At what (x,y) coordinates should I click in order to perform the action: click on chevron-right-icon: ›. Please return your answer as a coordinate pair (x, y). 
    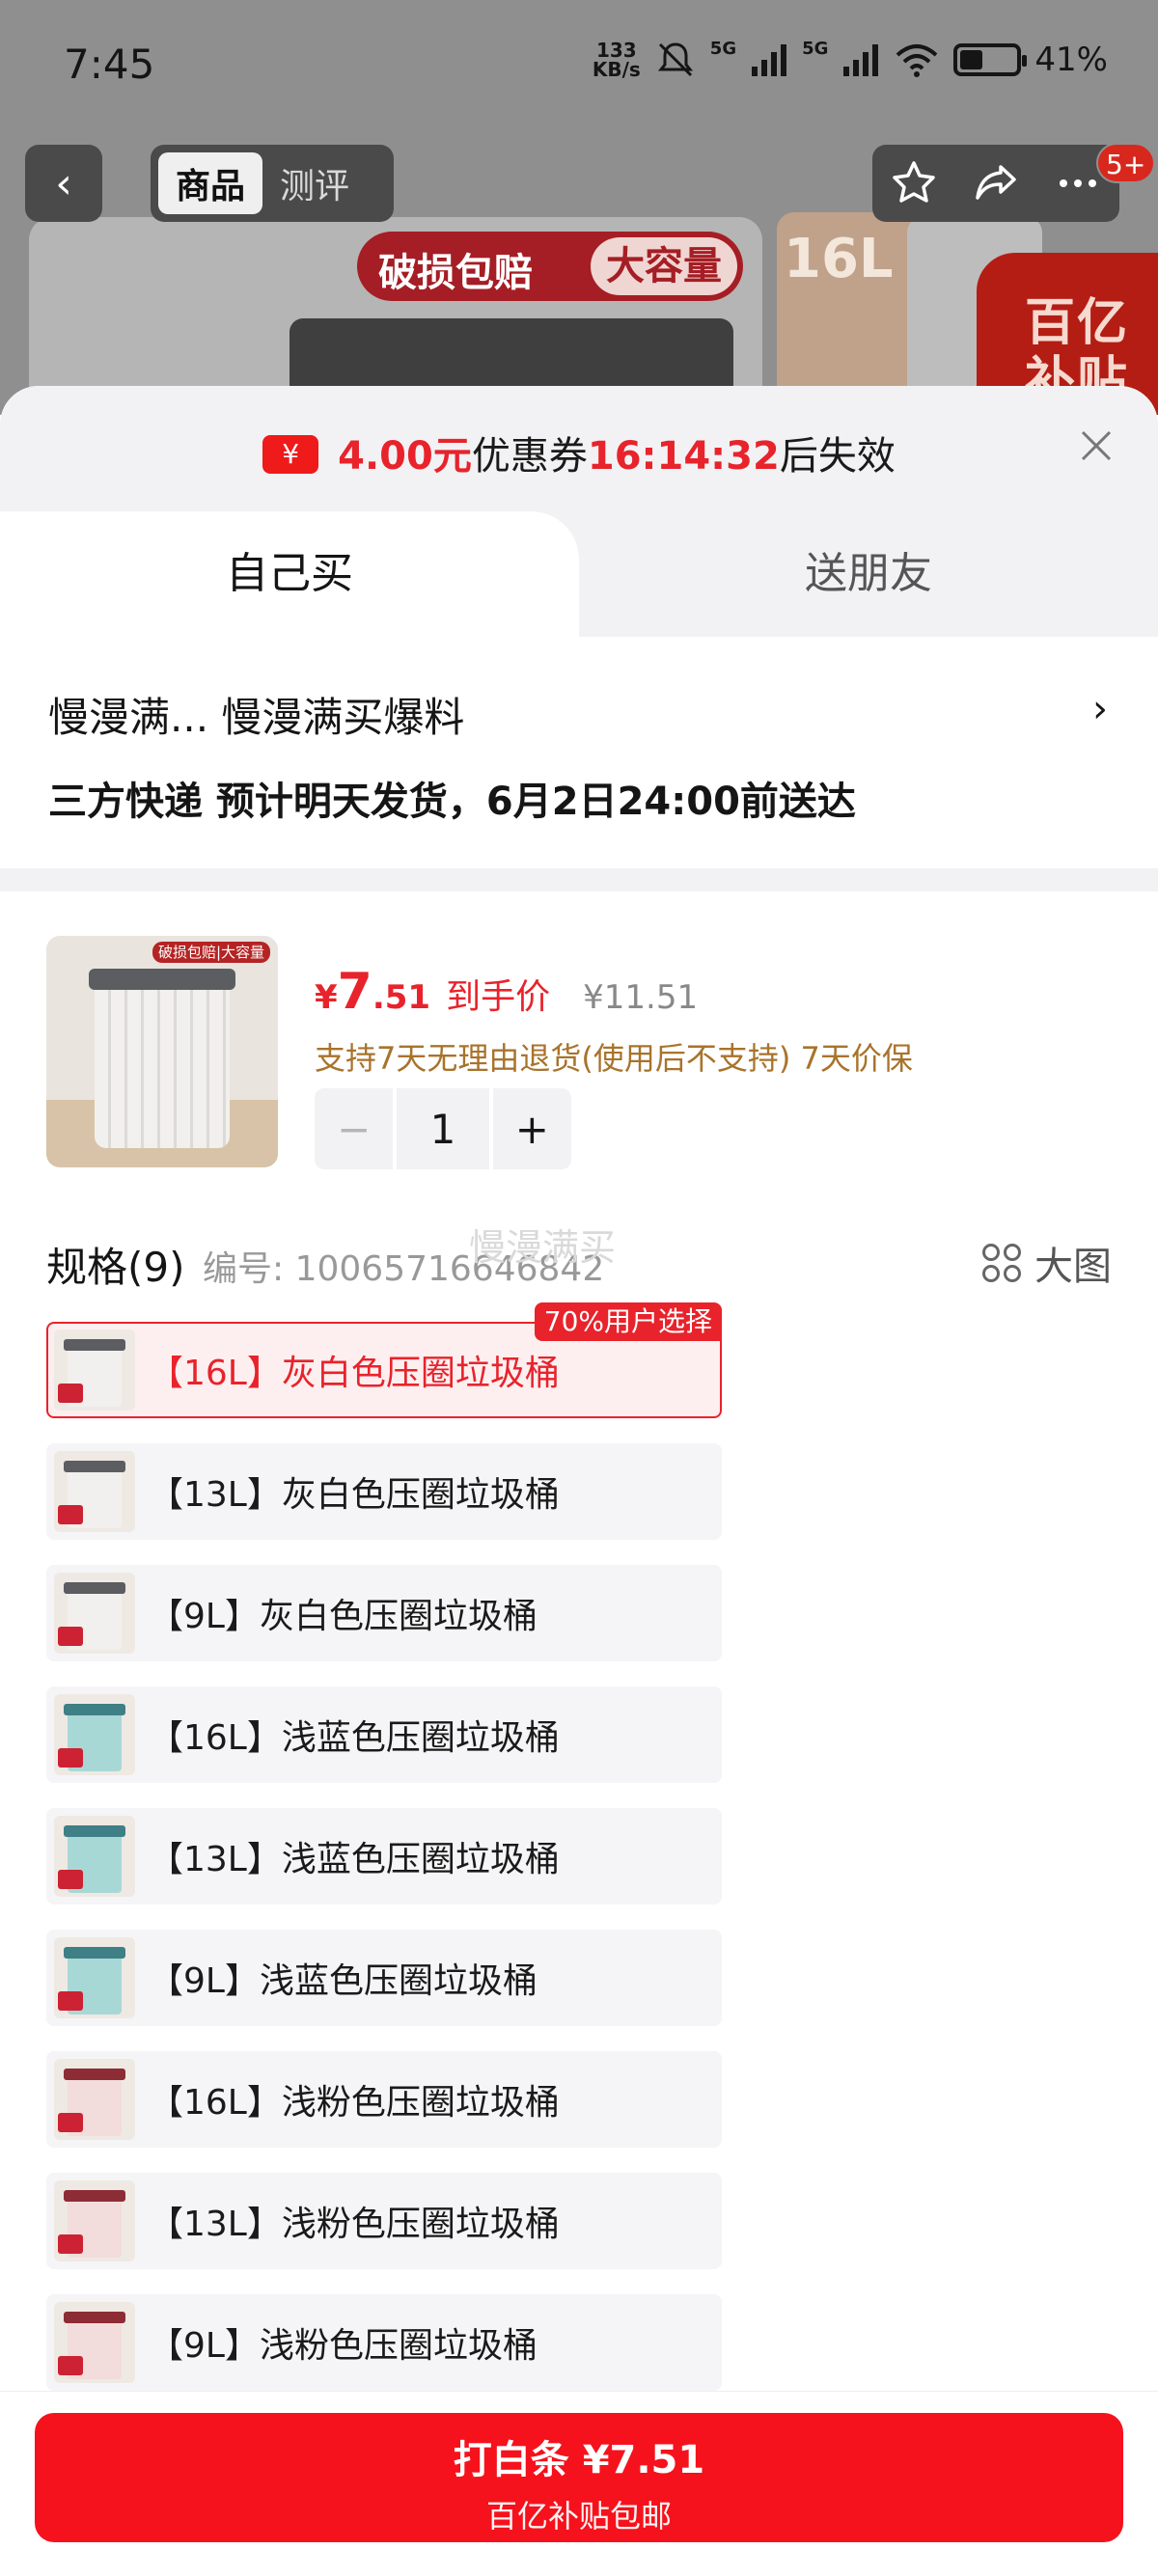
    Looking at the image, I should click on (1100, 709).